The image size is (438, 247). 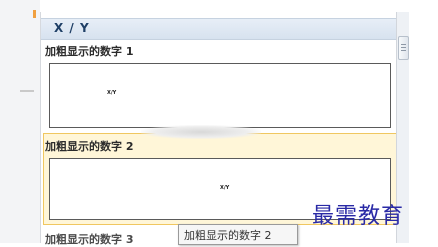 What do you see at coordinates (89, 146) in the screenshot?
I see `gallery-item-2-label: 加粗显示的数字 2` at bounding box center [89, 146].